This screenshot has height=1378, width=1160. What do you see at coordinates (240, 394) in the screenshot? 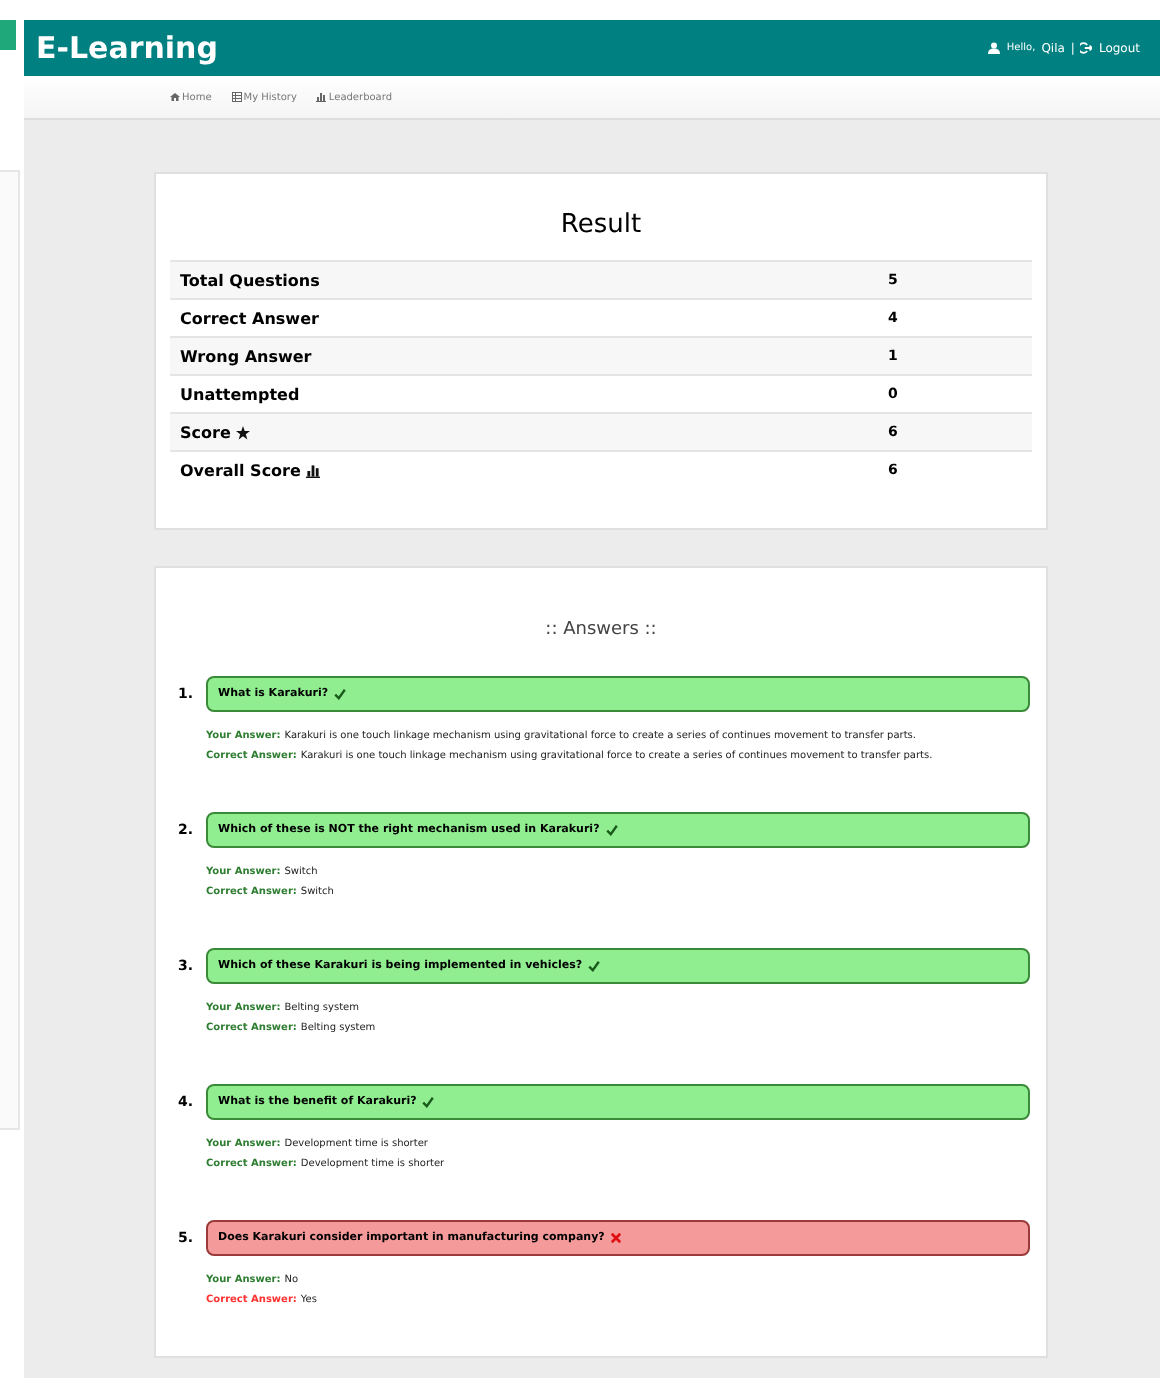
I see `row-label: Unattempted` at bounding box center [240, 394].